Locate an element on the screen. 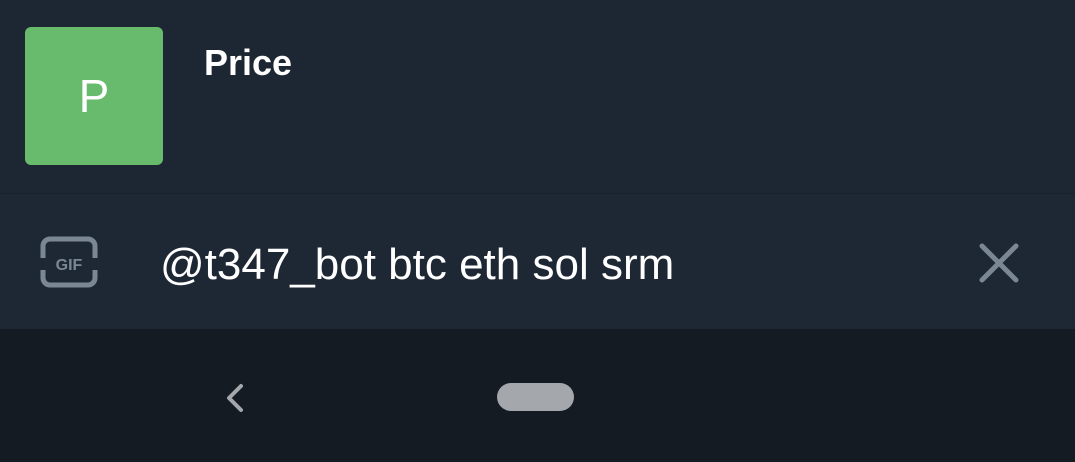  home-pill is located at coordinates (535, 397).